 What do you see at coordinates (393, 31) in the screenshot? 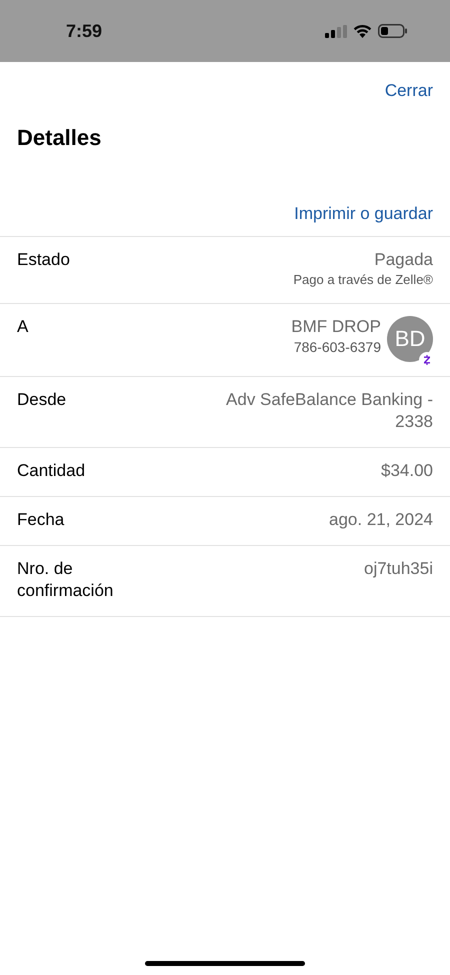
I see `battery-icon` at bounding box center [393, 31].